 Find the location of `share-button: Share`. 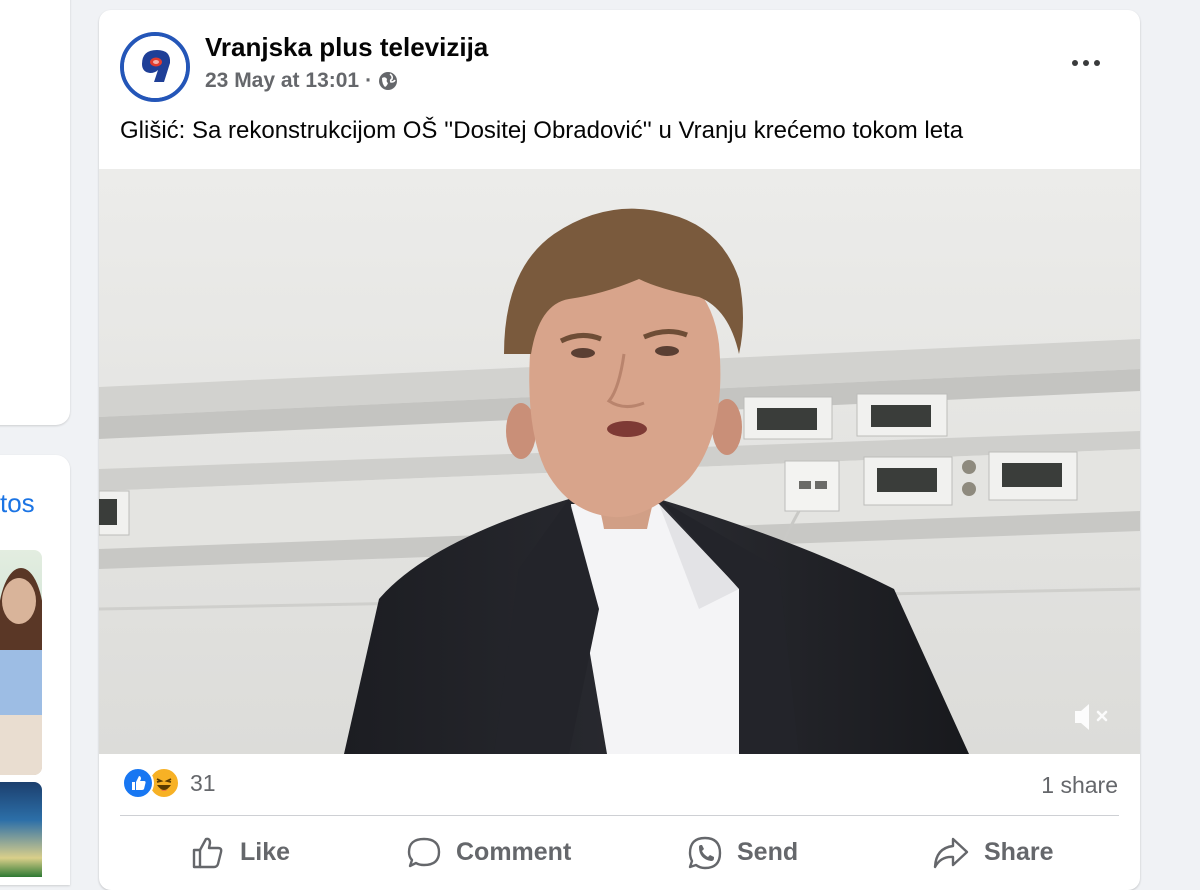

share-button: Share is located at coordinates (992, 852).